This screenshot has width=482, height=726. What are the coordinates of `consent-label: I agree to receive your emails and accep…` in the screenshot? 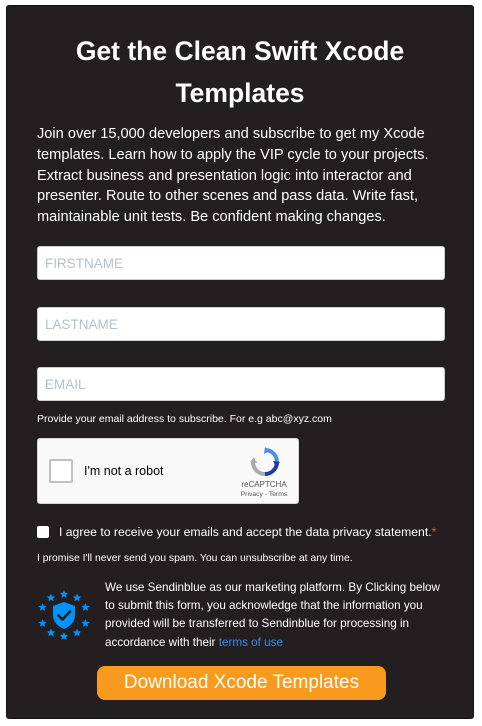 It's located at (247, 532).